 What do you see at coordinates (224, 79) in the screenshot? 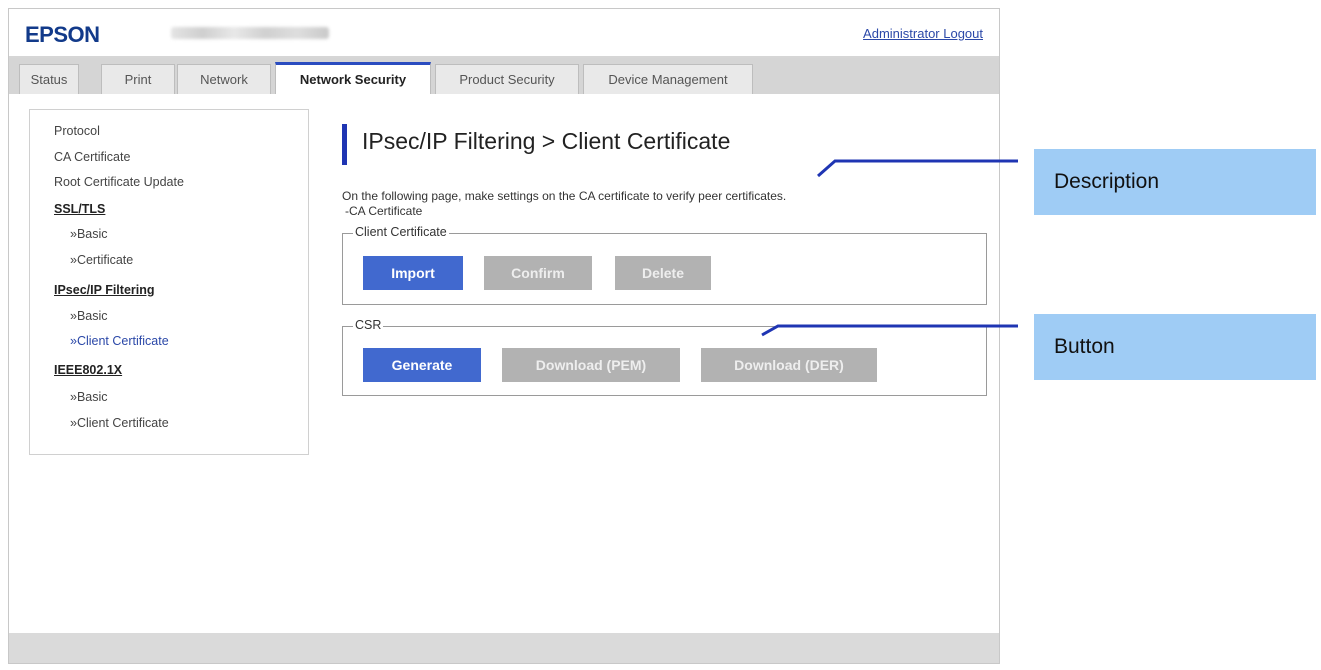
I see `tab-network: Network` at bounding box center [224, 79].